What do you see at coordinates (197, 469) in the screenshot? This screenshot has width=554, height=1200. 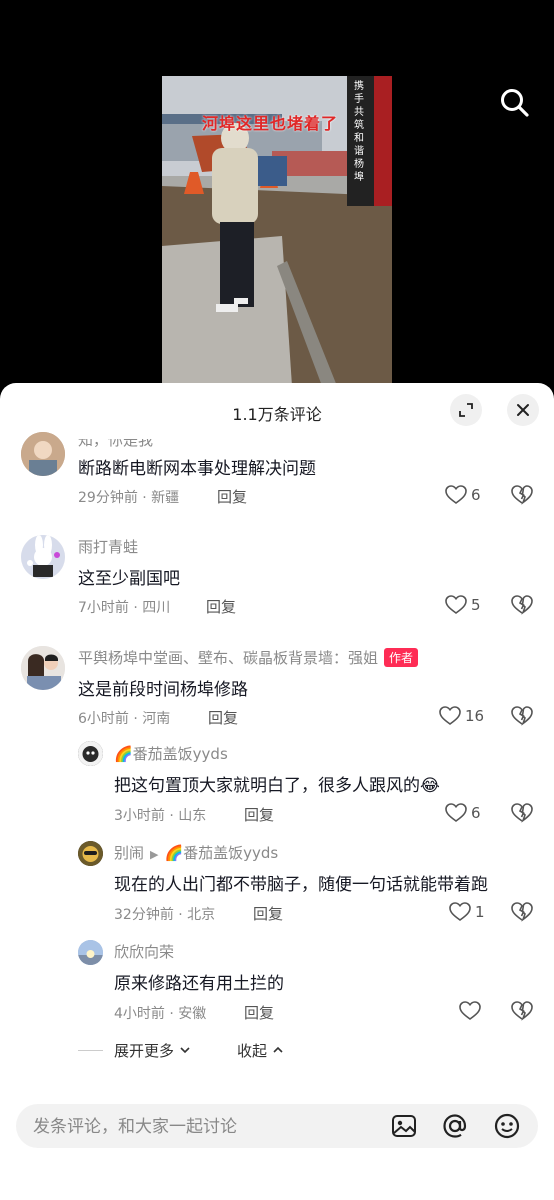 I see `comment-text: 断路断电断网本事处理解决问题` at bounding box center [197, 469].